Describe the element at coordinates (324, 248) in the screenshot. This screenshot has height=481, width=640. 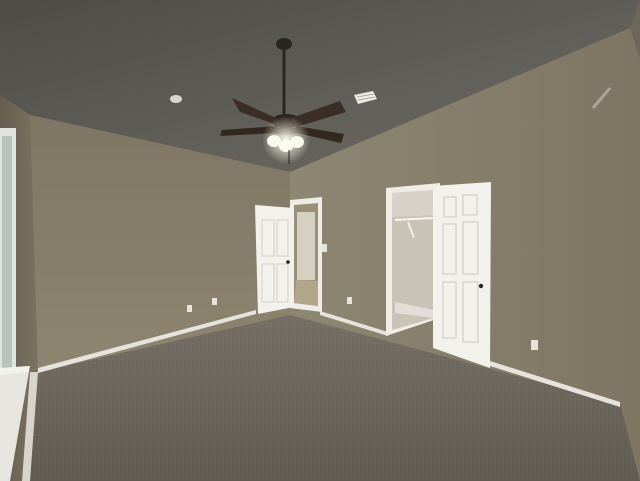
I see `light-switch` at that location.